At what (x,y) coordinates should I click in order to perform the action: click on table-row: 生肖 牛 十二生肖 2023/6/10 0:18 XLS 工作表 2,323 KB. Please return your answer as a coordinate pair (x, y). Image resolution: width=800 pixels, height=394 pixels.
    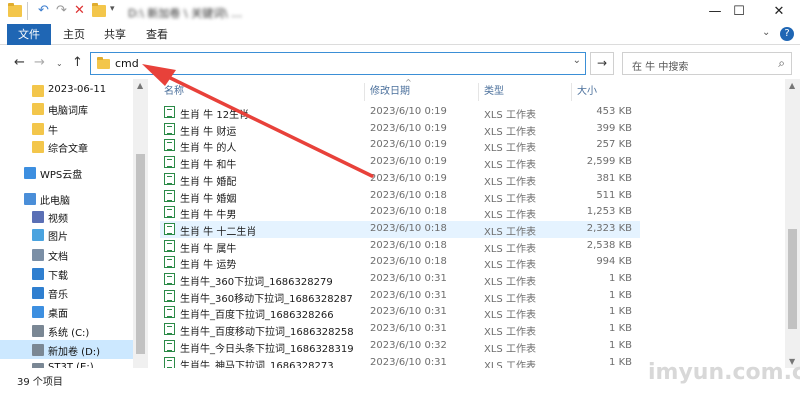
    Looking at the image, I should click on (400, 229).